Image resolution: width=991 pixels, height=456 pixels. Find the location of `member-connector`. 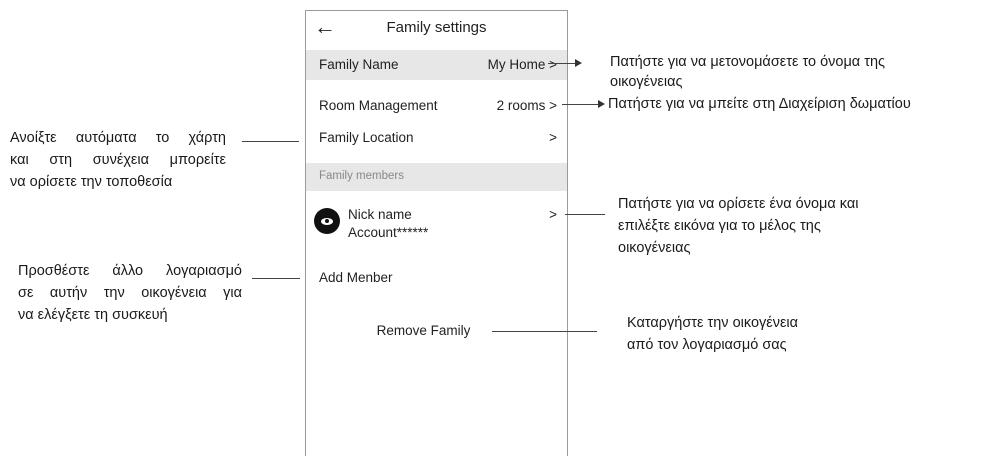

member-connector is located at coordinates (585, 214).